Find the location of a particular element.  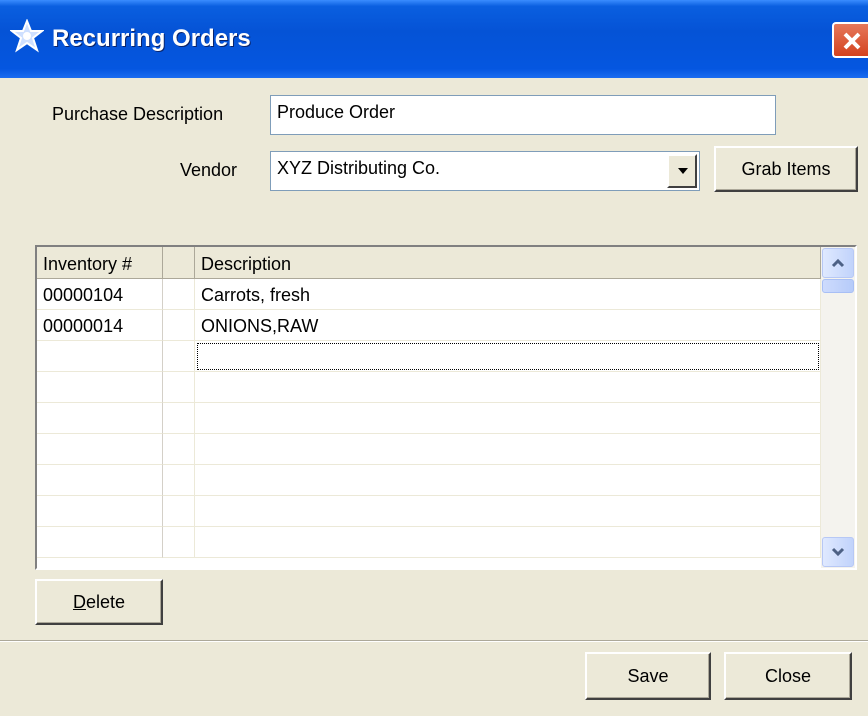

vertical-scrollbar is located at coordinates (838, 407).